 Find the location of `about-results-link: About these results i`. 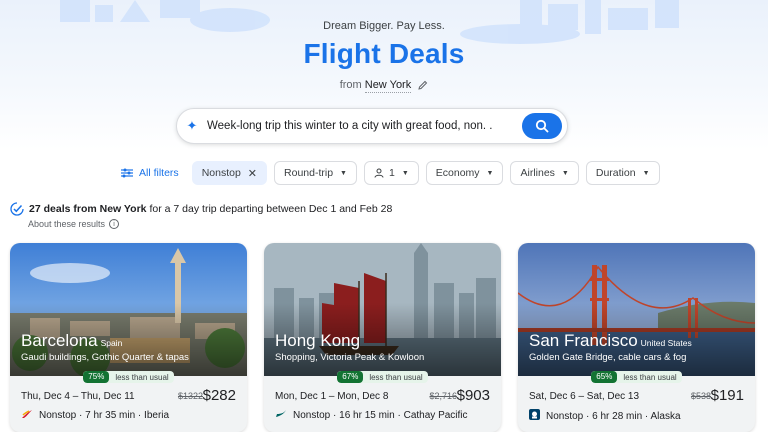

about-results-link: About these results i is located at coordinates (74, 224).